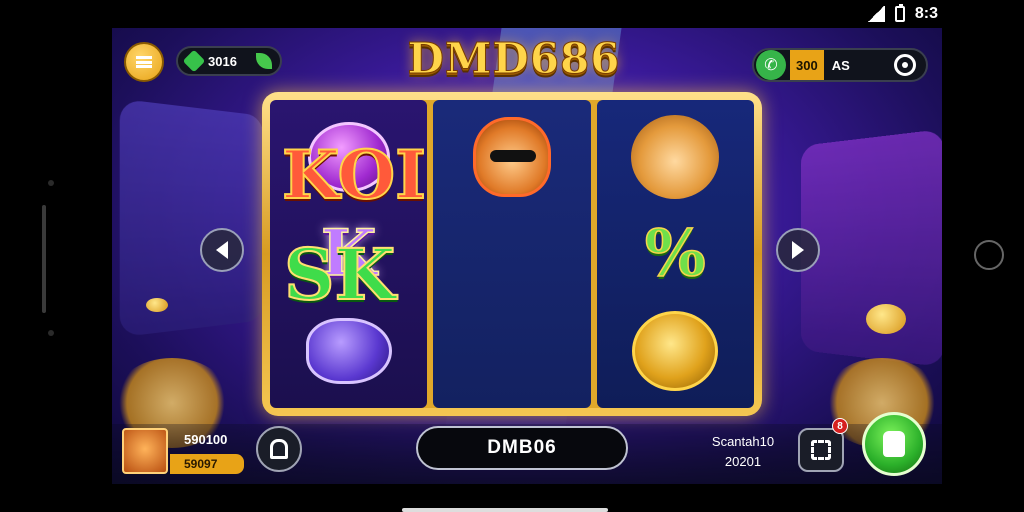 This screenshot has height=512, width=1024. Describe the element at coordinates (191, 218) in the screenshot. I see `background-machine-left` at that location.